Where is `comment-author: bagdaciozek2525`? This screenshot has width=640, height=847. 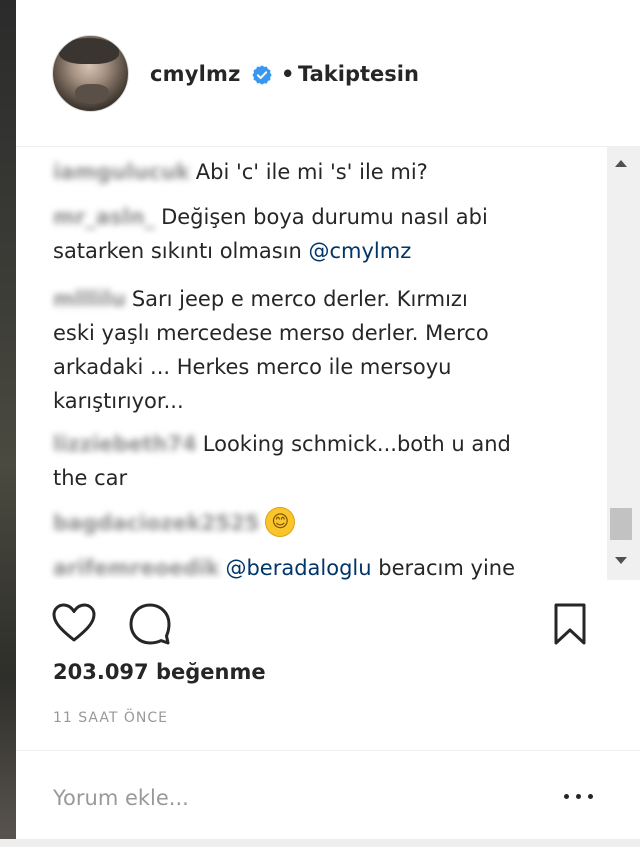 comment-author: bagdaciozek2525 is located at coordinates (156, 523).